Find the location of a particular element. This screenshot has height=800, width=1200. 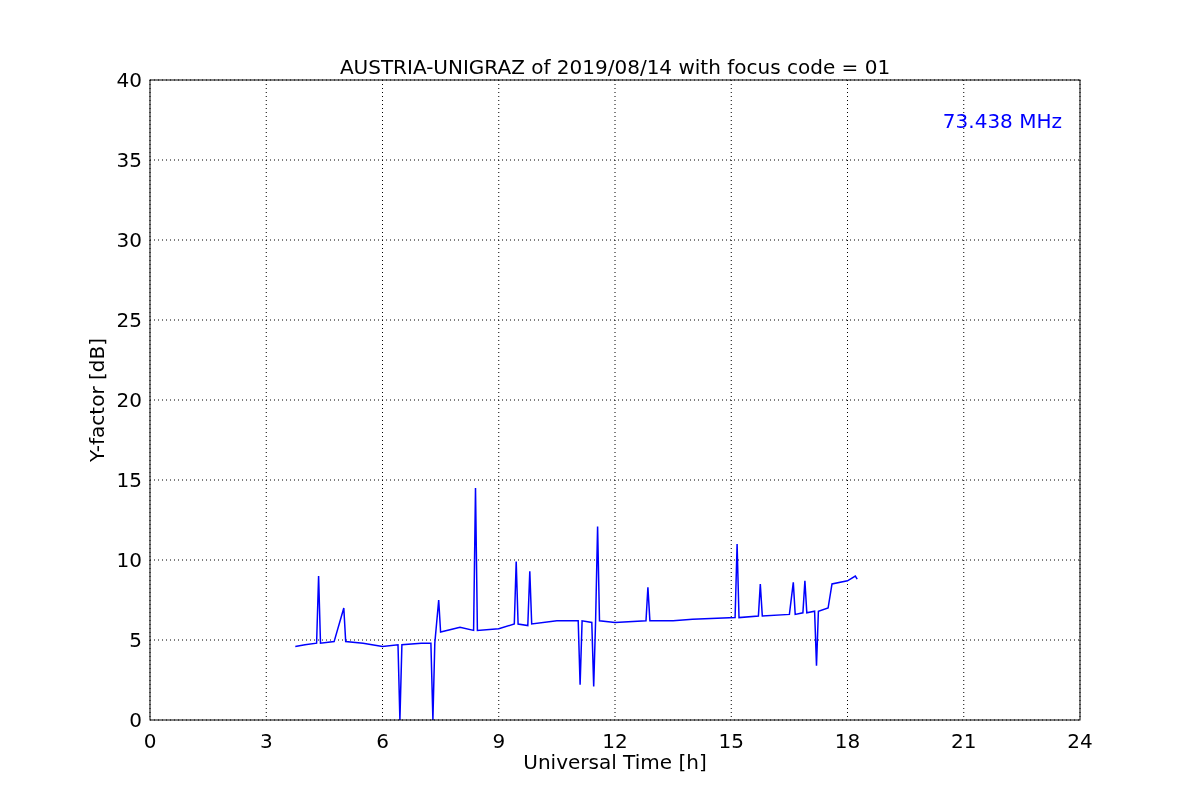

y-tick-label: 10 is located at coordinates (129, 560).